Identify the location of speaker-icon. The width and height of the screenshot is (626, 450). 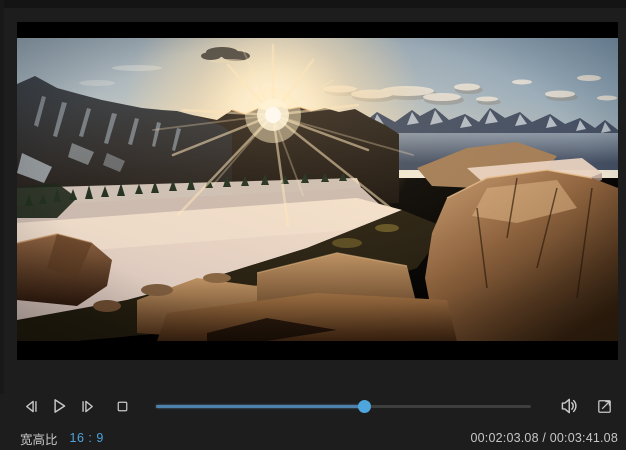
(569, 406).